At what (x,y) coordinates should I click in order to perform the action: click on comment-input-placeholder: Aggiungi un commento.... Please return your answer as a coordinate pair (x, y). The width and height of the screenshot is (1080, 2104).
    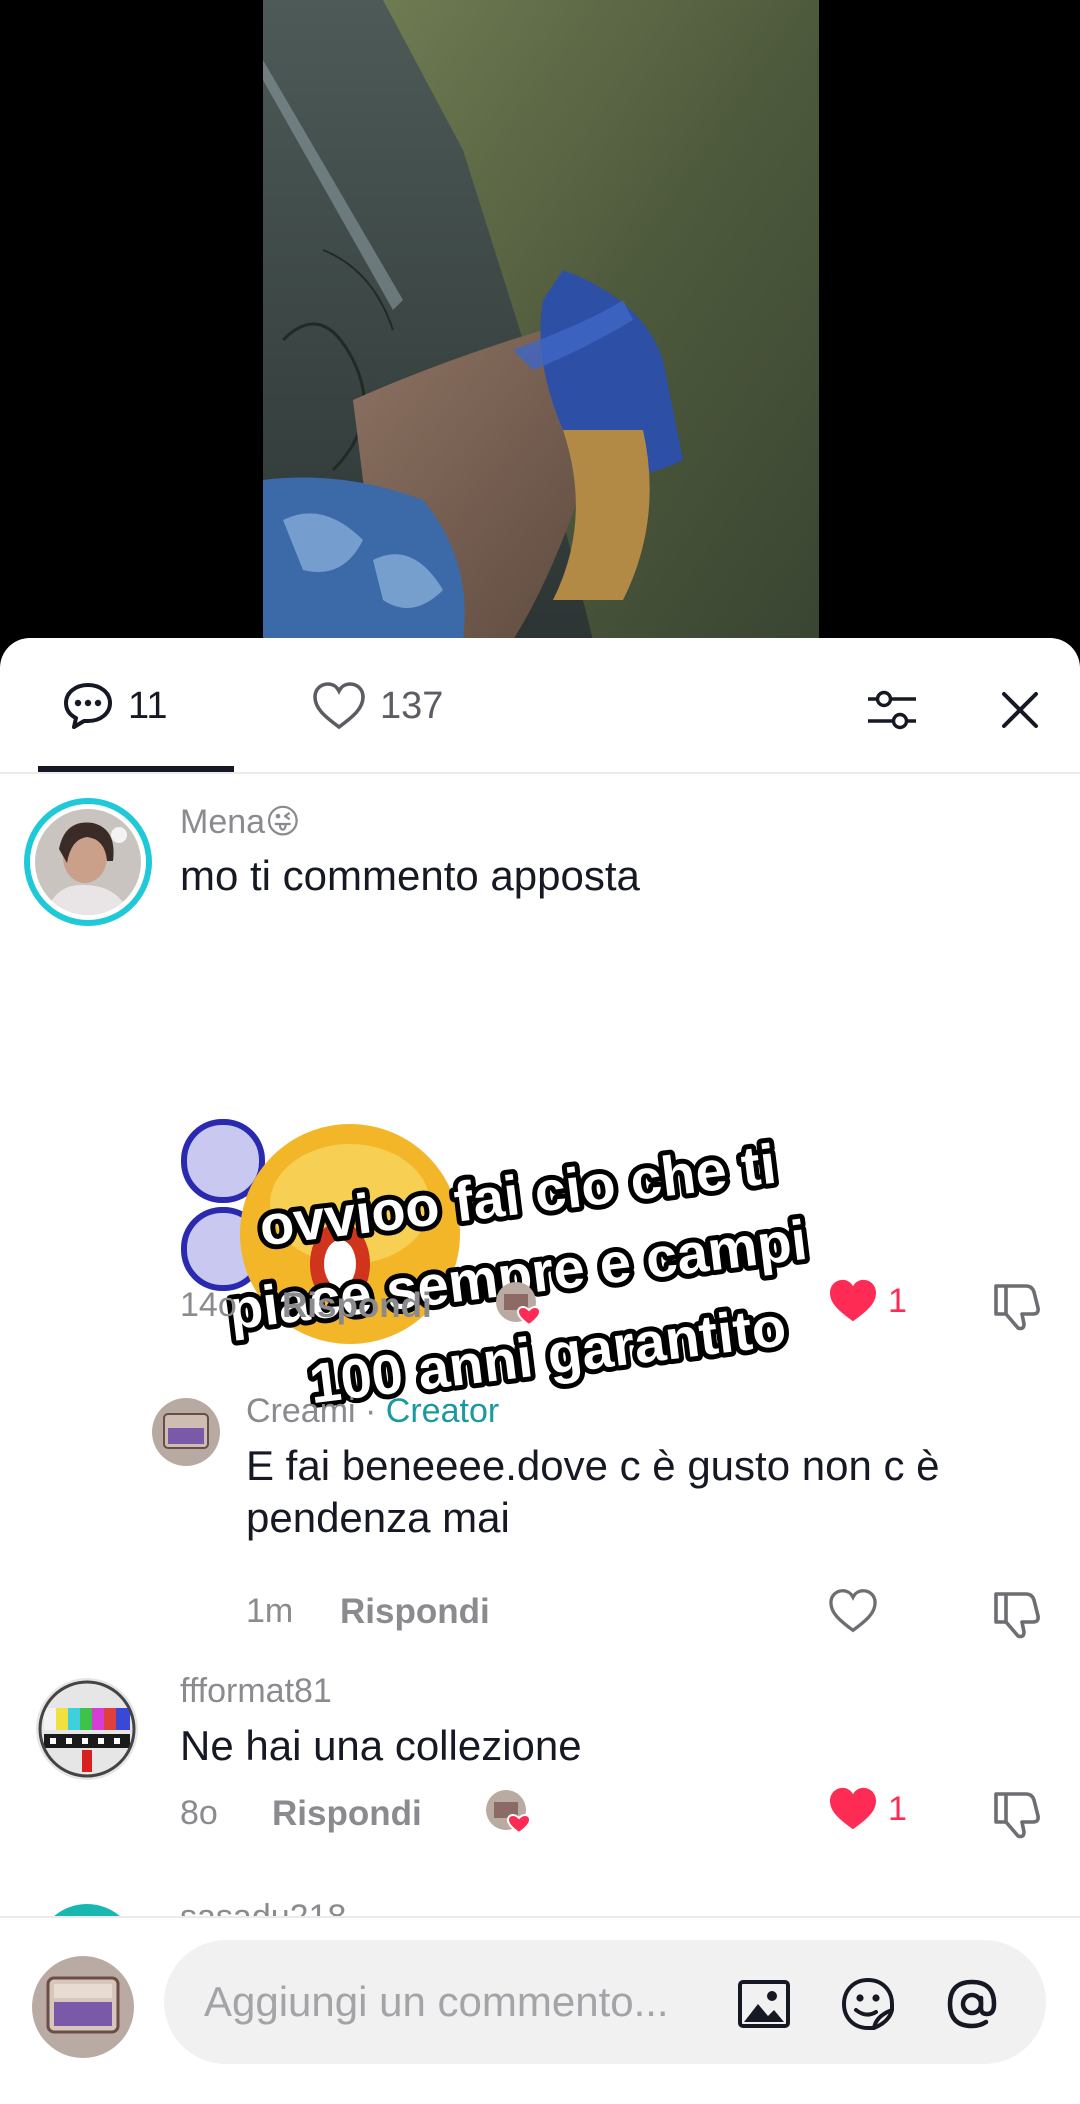
    Looking at the image, I should click on (436, 2001).